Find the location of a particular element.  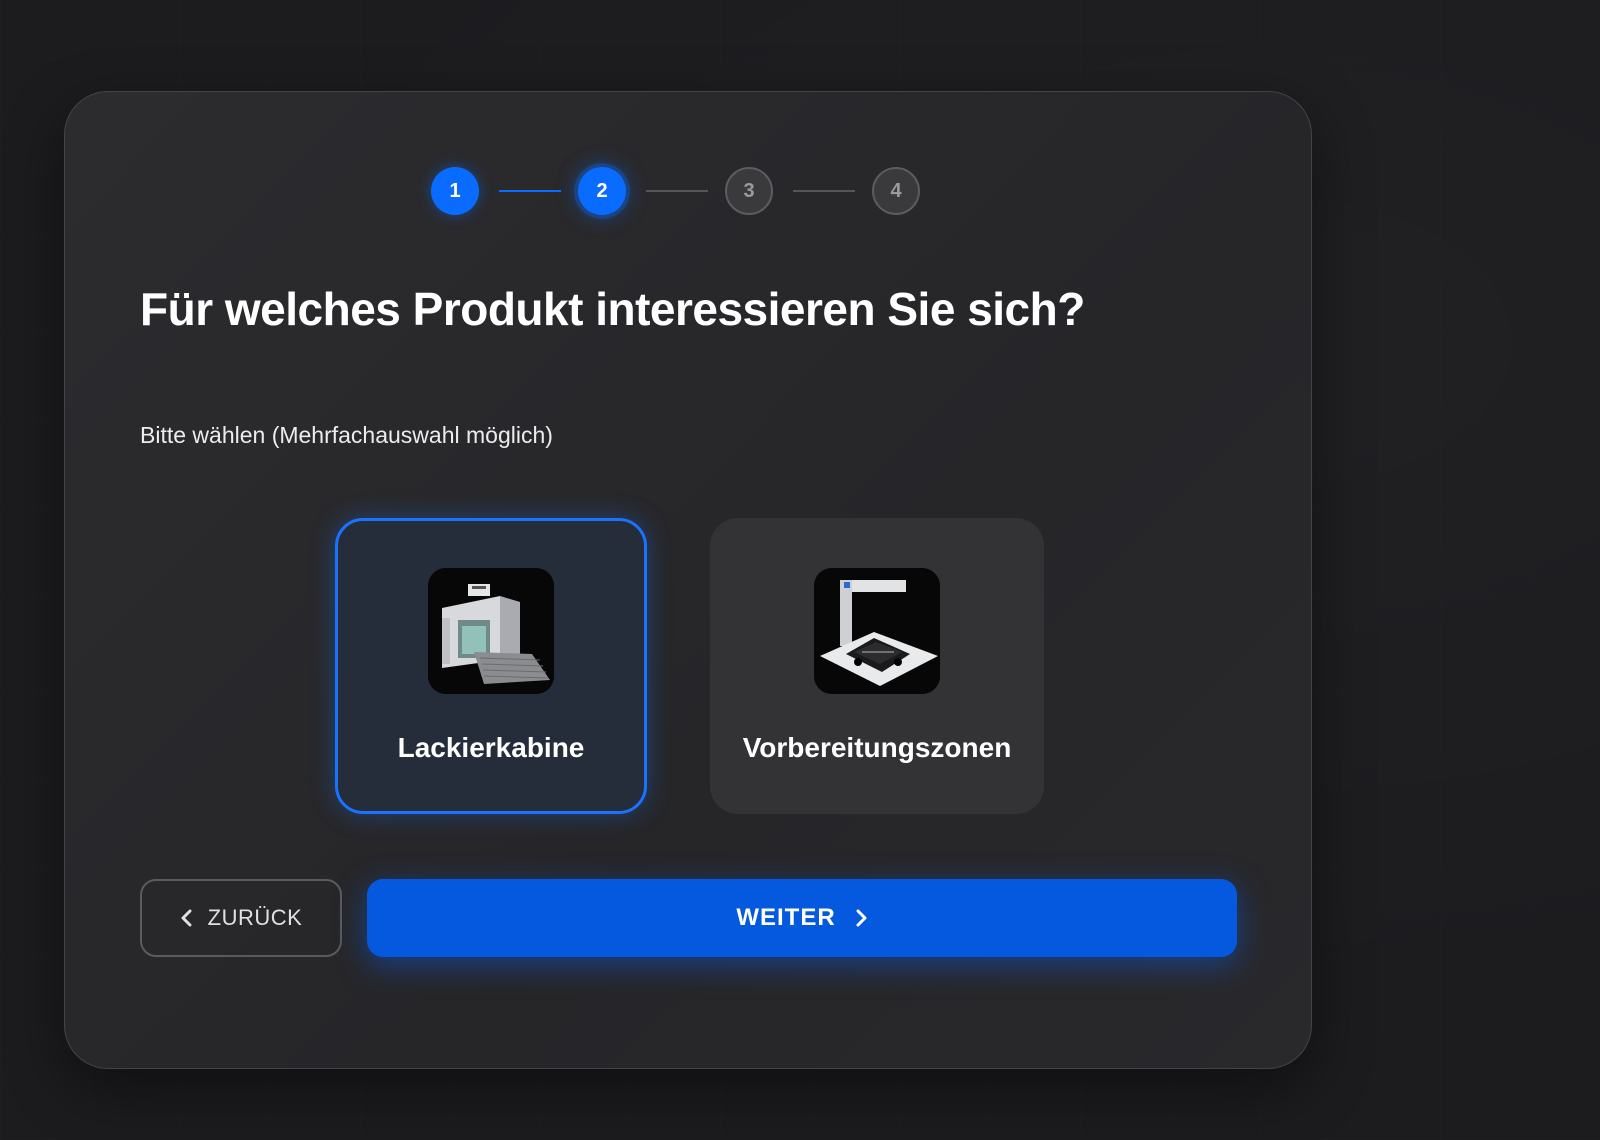

progress-stepper: 1 2 3 4 is located at coordinates (688, 192).